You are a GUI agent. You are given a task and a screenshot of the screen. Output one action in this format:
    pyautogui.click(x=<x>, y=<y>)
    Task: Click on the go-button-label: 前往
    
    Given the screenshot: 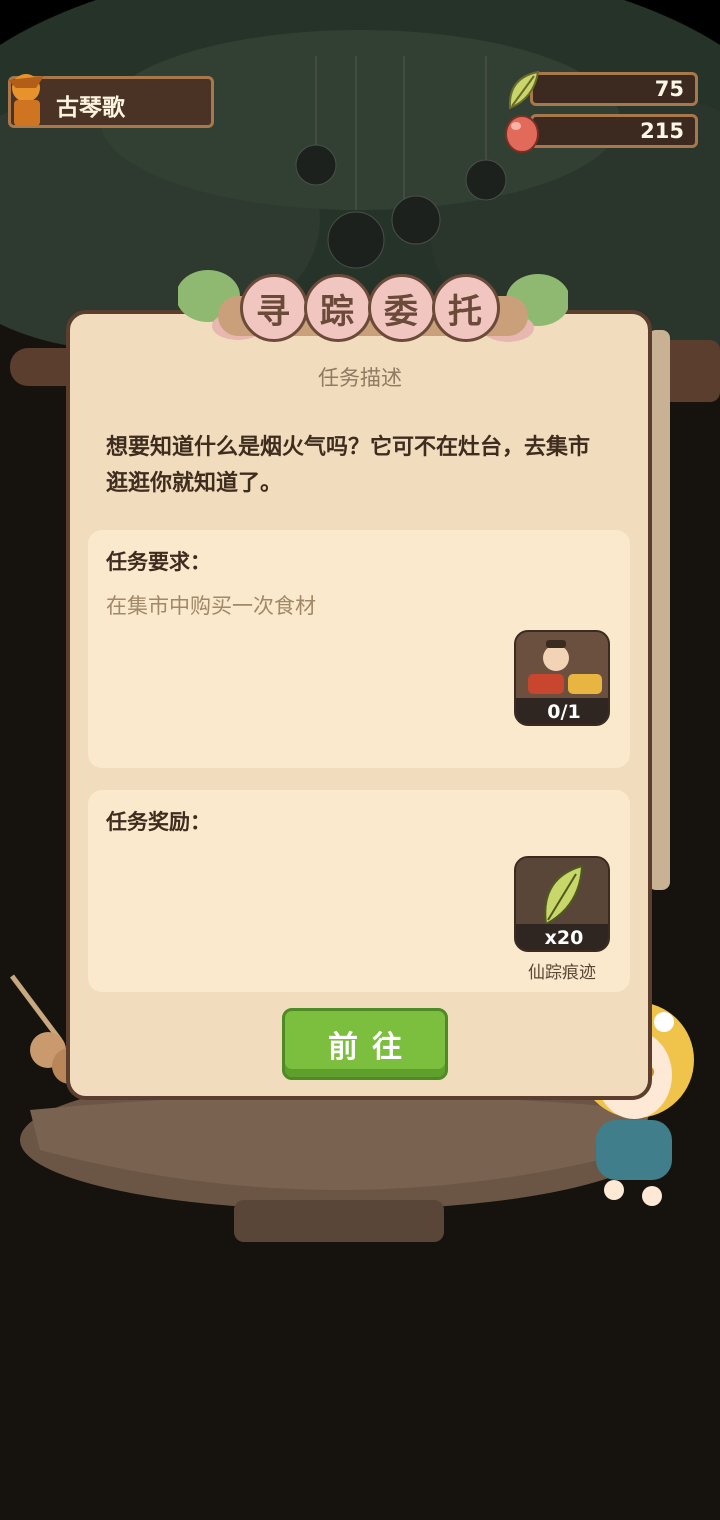 What is the action you would take?
    pyautogui.click(x=365, y=1044)
    